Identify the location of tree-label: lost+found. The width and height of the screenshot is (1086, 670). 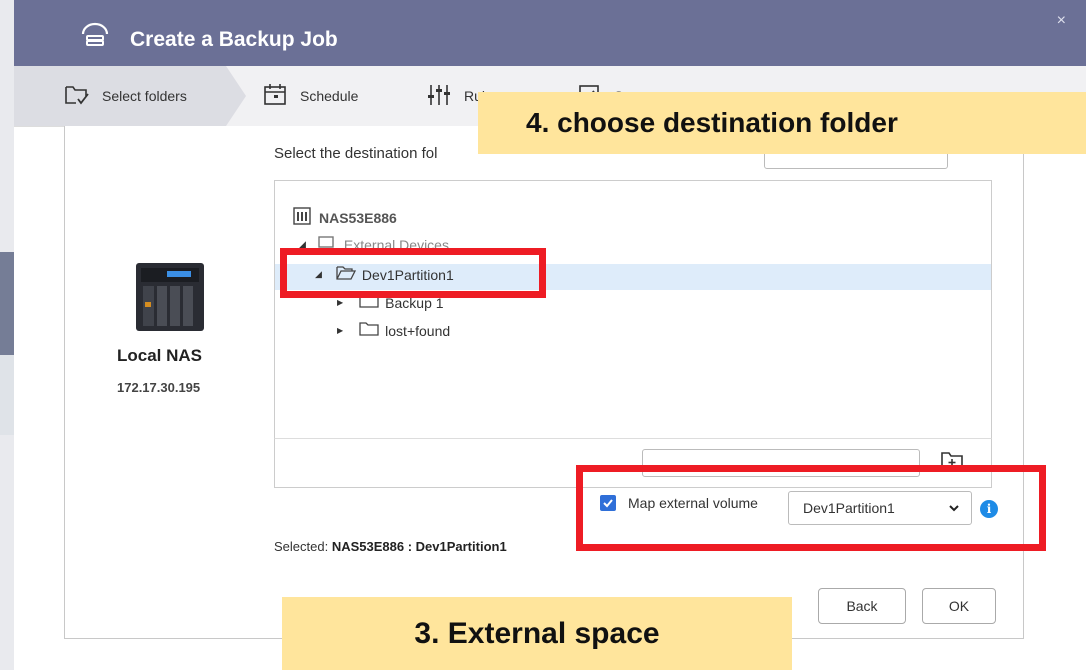
(418, 330).